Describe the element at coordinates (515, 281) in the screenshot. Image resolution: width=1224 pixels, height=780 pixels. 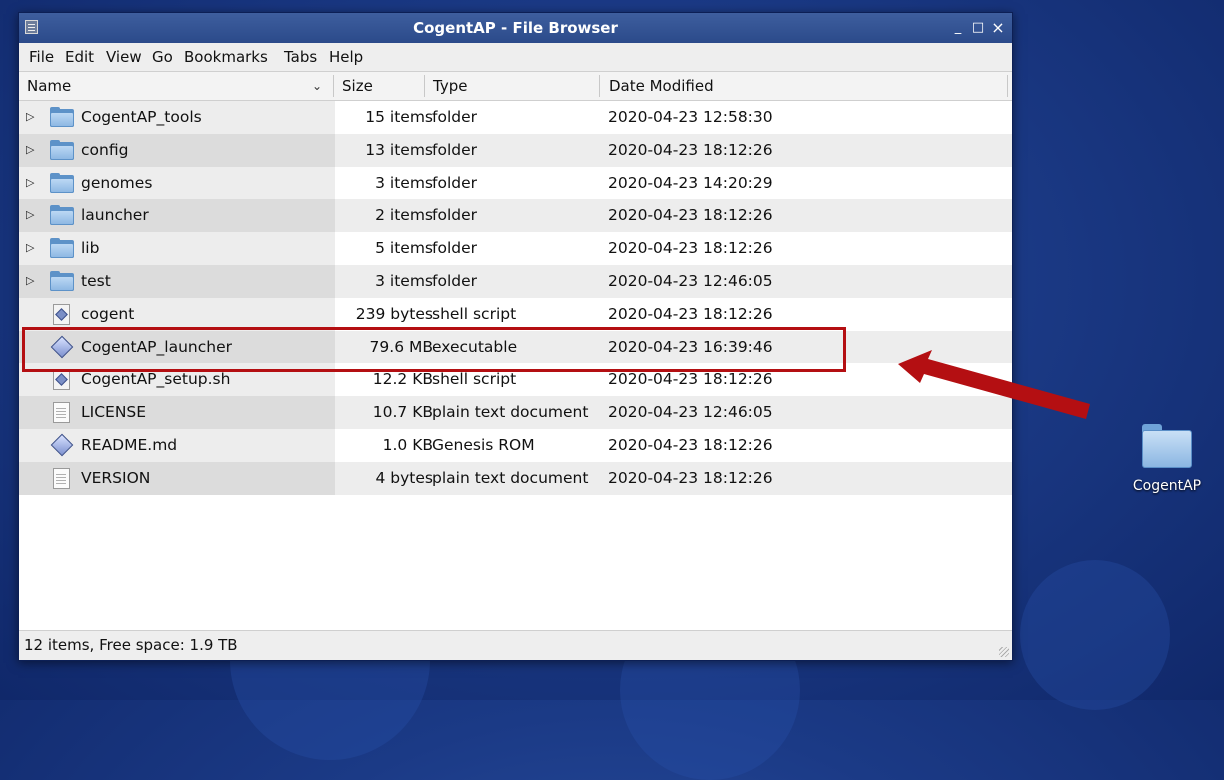
I see `file-row: ▷ test 3 items folder 2020-04-23 12:46:05` at that location.